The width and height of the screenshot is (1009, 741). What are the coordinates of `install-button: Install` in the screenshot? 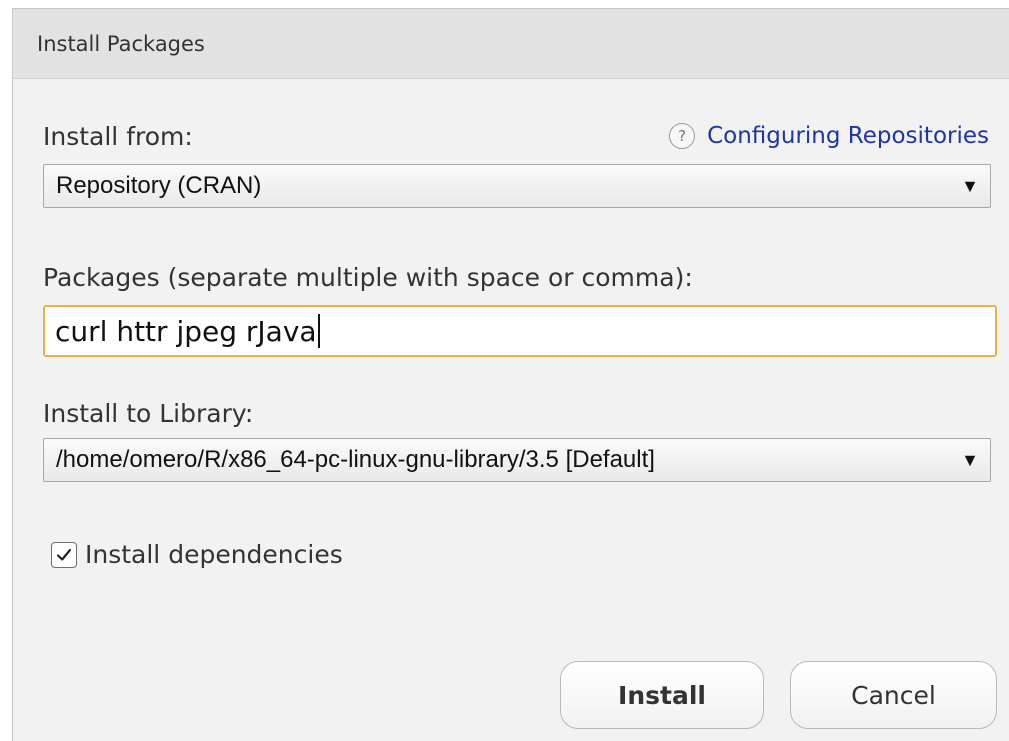 It's located at (662, 695).